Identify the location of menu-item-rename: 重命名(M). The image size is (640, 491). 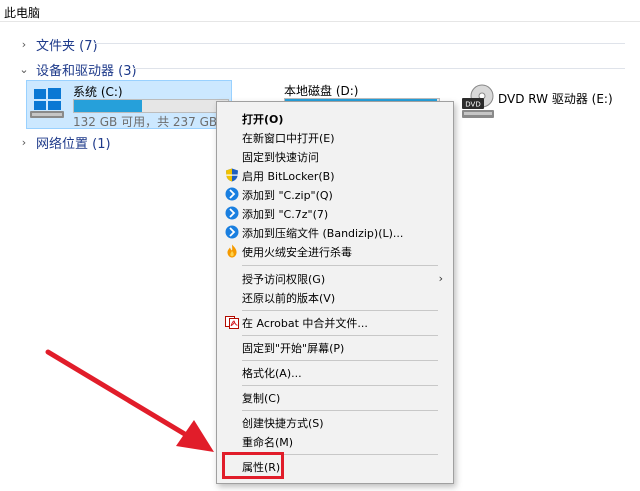
(335, 441).